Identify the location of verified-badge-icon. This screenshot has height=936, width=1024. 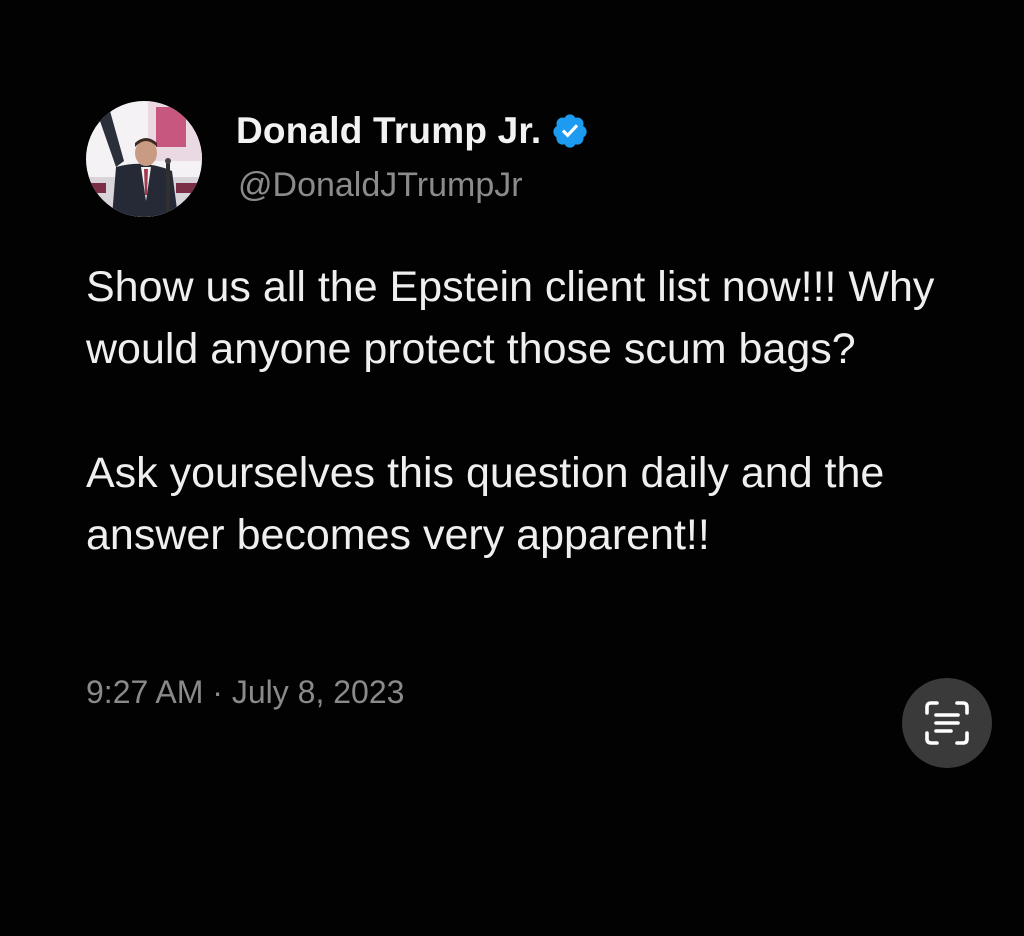
(570, 131).